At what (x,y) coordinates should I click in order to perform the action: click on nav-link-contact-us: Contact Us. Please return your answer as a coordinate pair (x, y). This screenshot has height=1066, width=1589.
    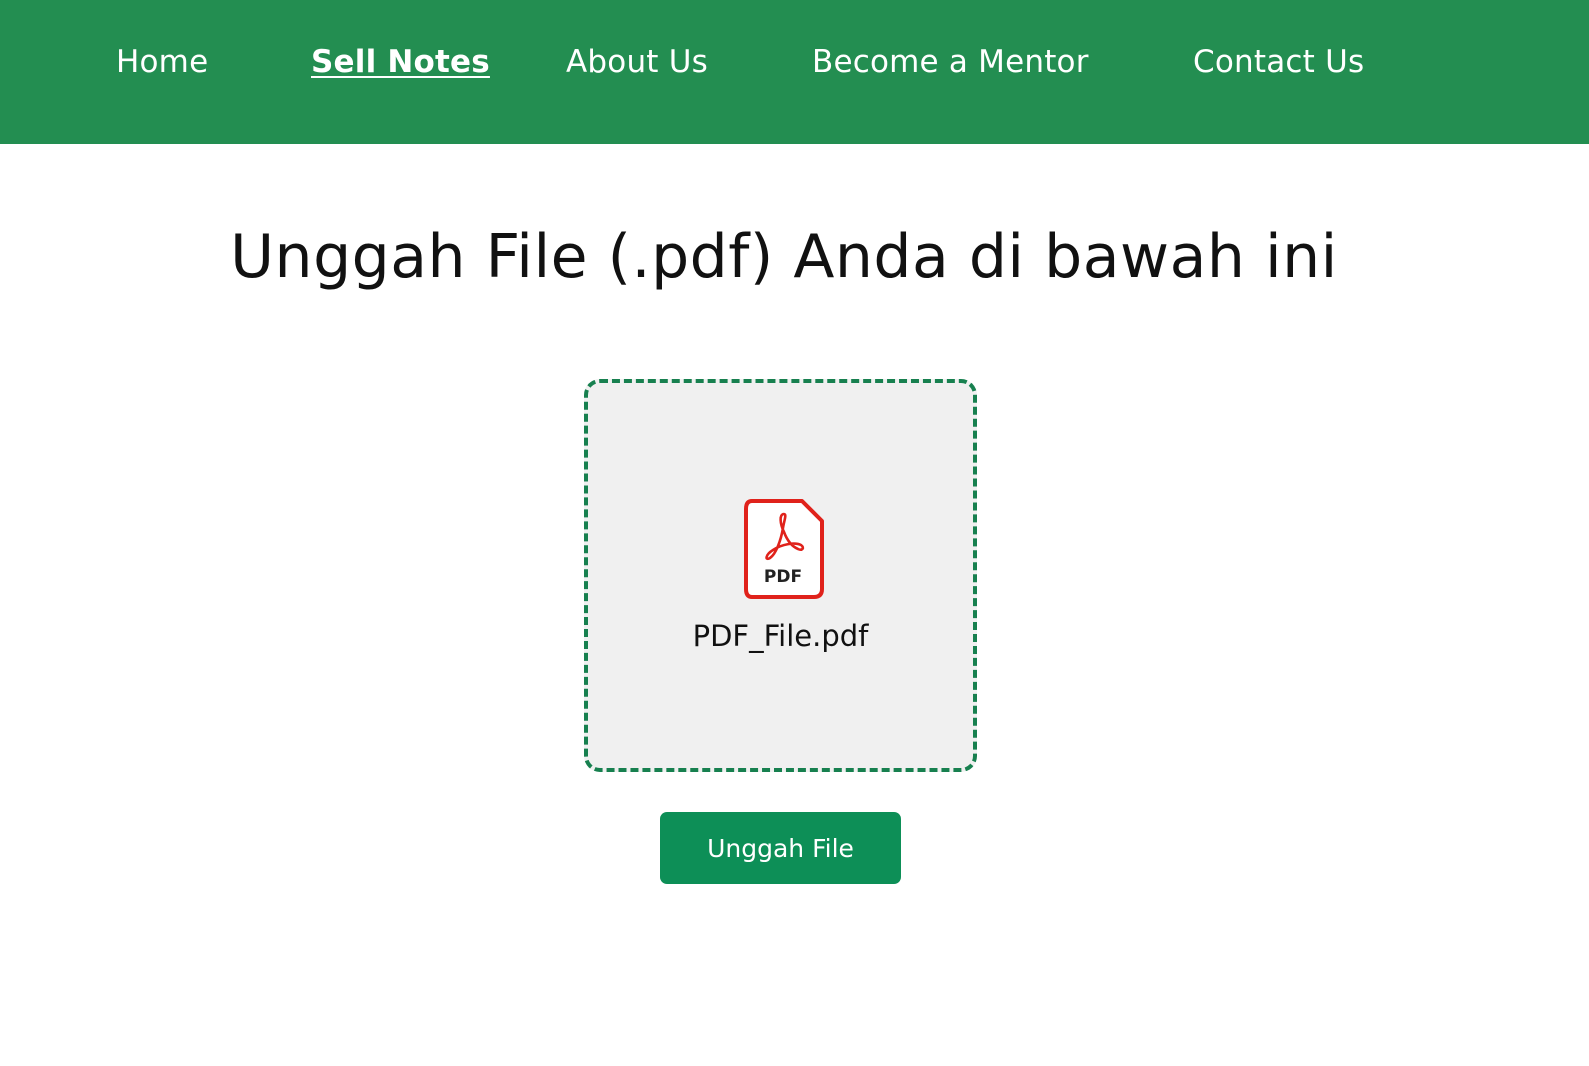
    Looking at the image, I should click on (1278, 62).